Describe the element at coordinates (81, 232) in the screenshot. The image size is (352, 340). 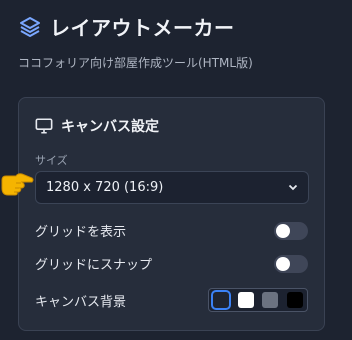
I see `show-grid-label: グリッドを表示` at that location.